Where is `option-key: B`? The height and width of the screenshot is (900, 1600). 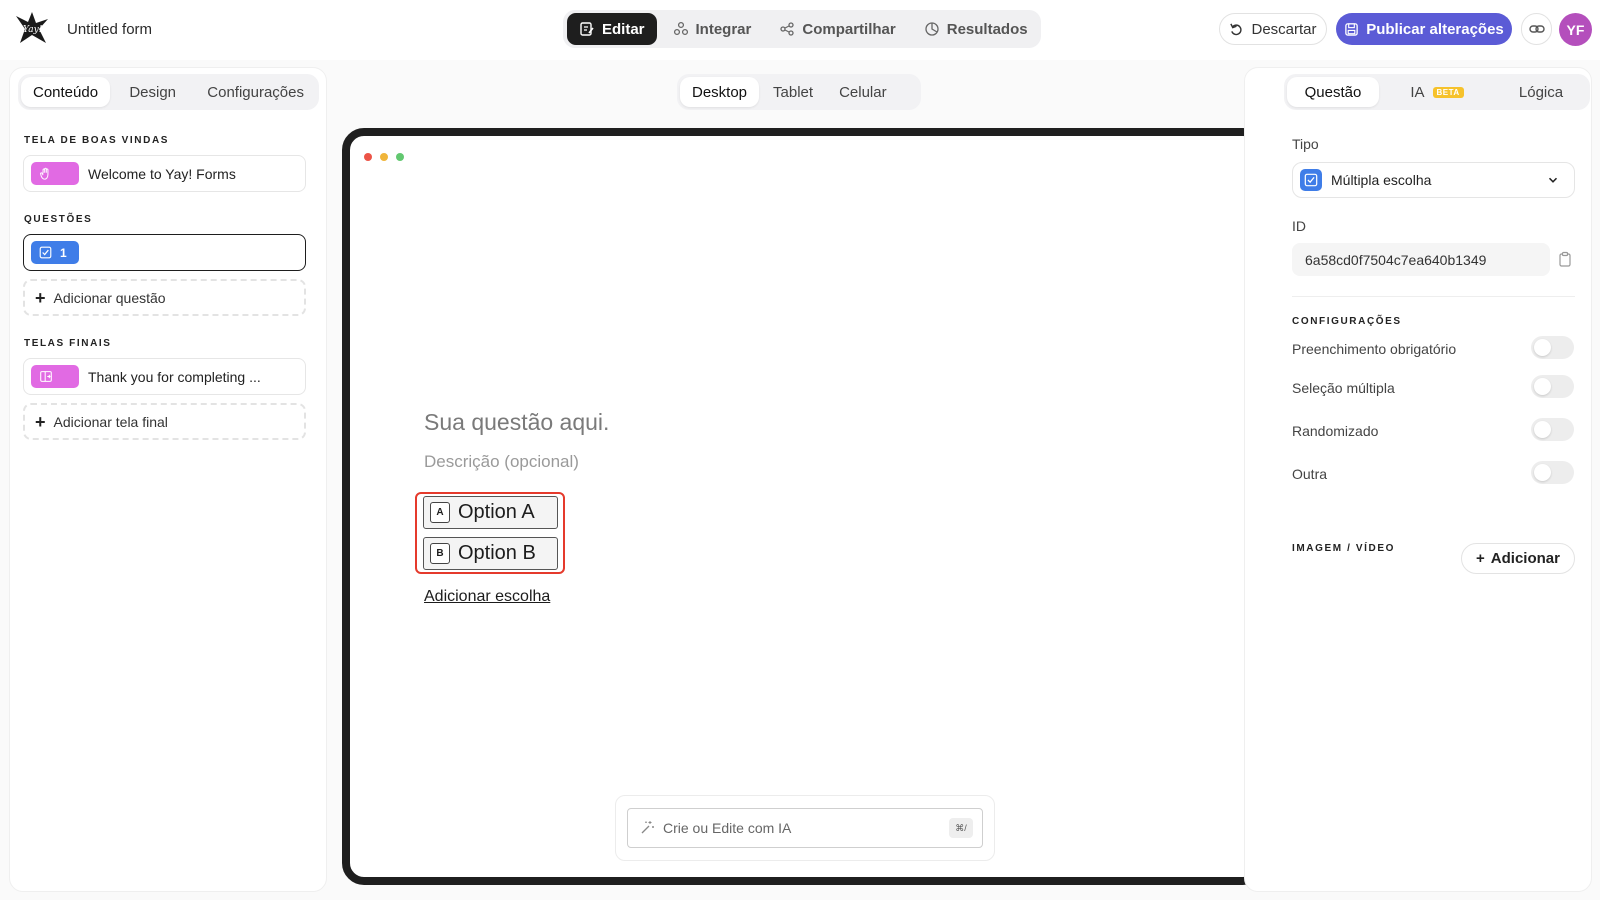 option-key: B is located at coordinates (440, 553).